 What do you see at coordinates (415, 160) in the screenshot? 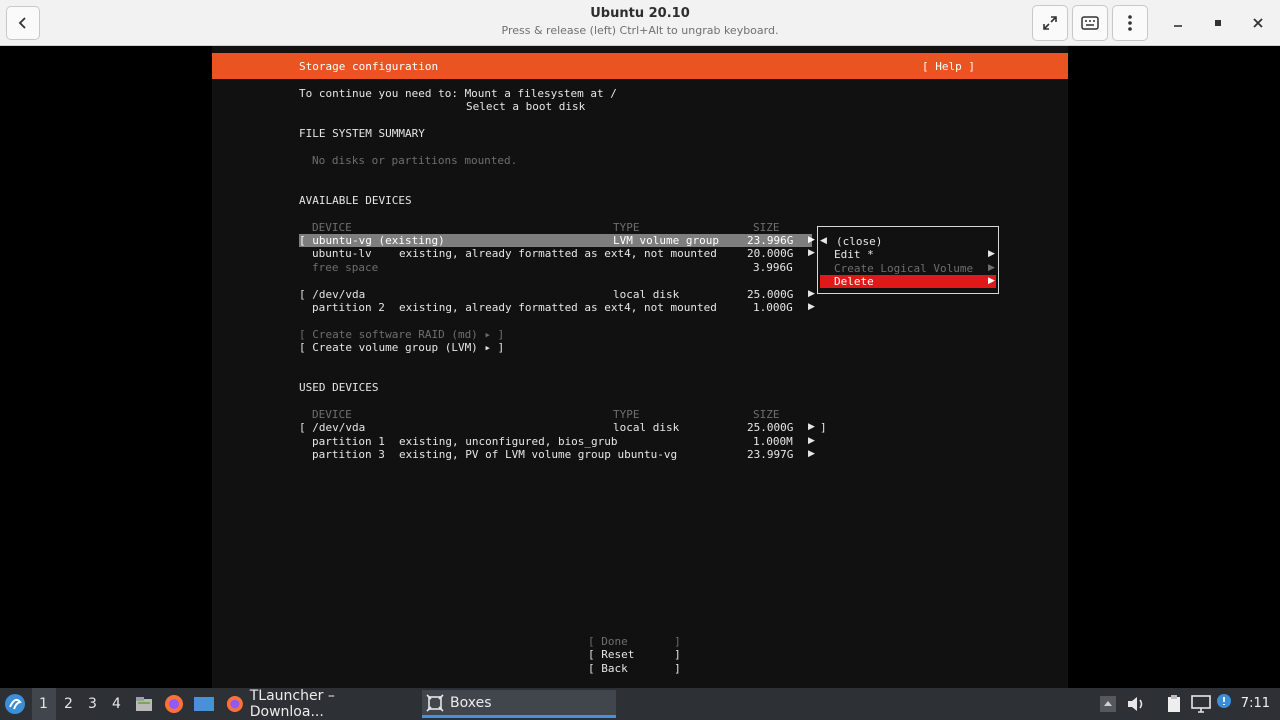
I see `fs-summary-empty: No disks or partitions mounted.` at bounding box center [415, 160].